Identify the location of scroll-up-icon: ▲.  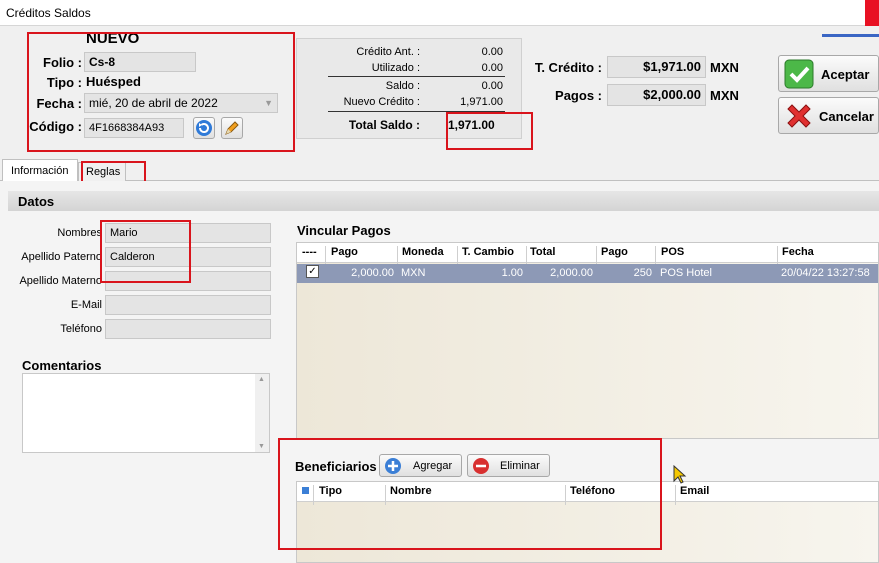
(261, 379).